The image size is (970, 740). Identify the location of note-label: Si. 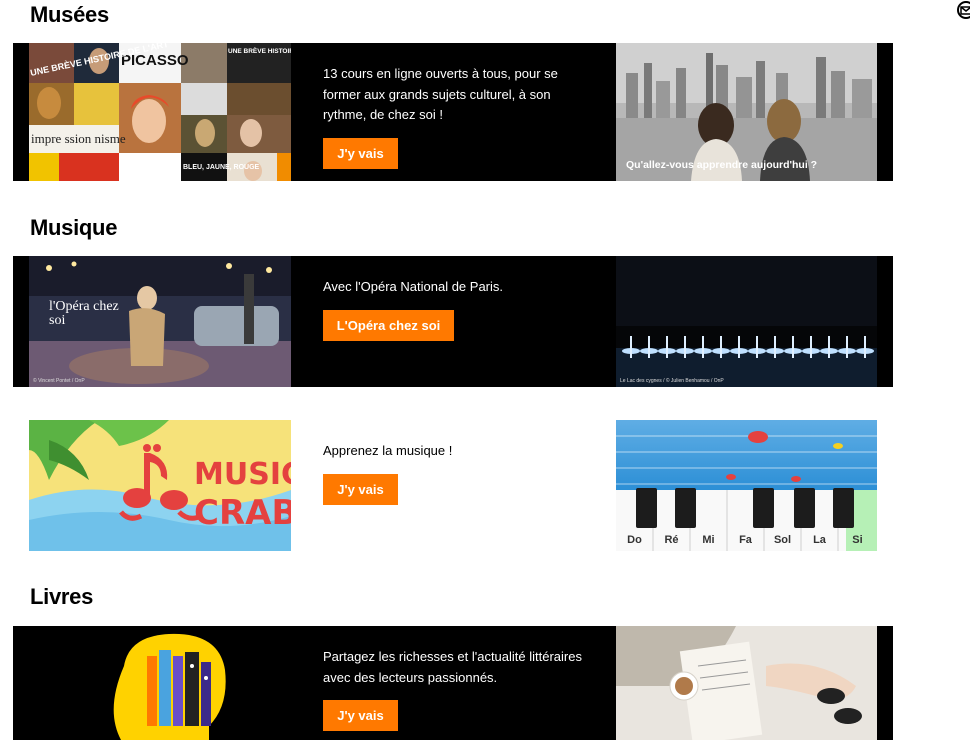
(857, 540).